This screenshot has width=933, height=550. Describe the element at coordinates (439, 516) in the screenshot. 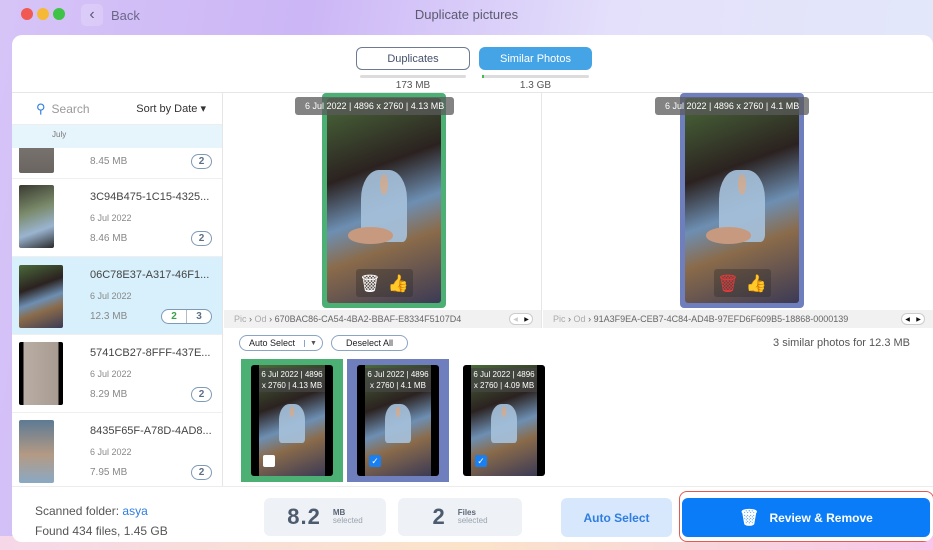

I see `selected-files-value: 2` at that location.